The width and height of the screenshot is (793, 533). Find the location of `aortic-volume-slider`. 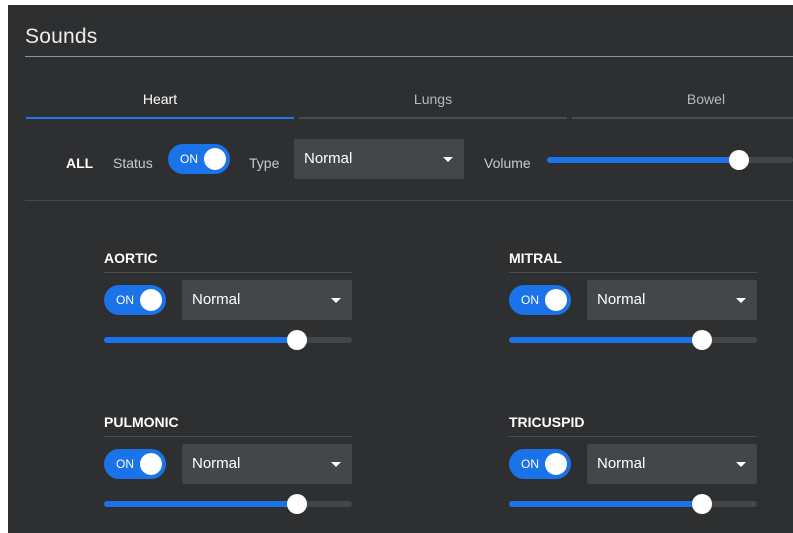

aortic-volume-slider is located at coordinates (228, 340).